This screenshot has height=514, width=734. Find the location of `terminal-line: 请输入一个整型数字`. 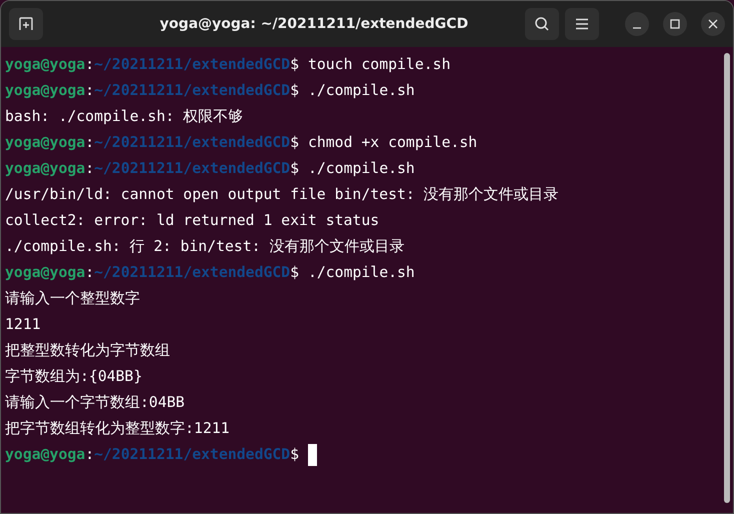

terminal-line: 请输入一个整型数字 is located at coordinates (72, 299).